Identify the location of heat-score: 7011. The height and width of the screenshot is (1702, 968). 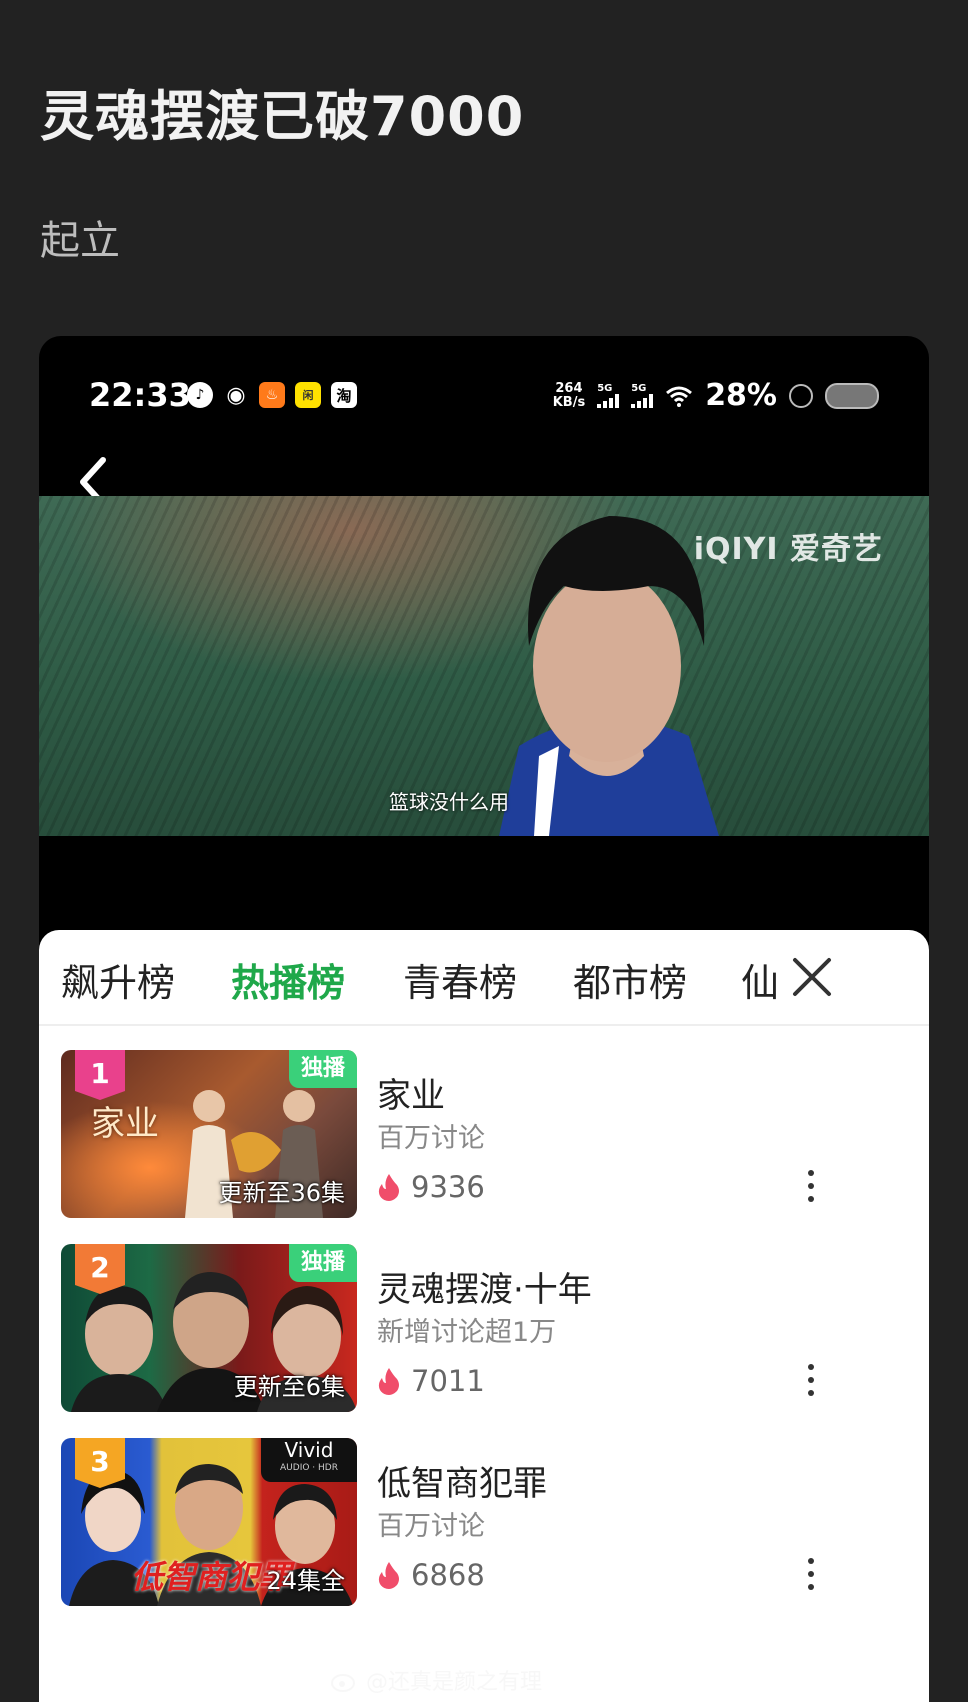
(431, 1381).